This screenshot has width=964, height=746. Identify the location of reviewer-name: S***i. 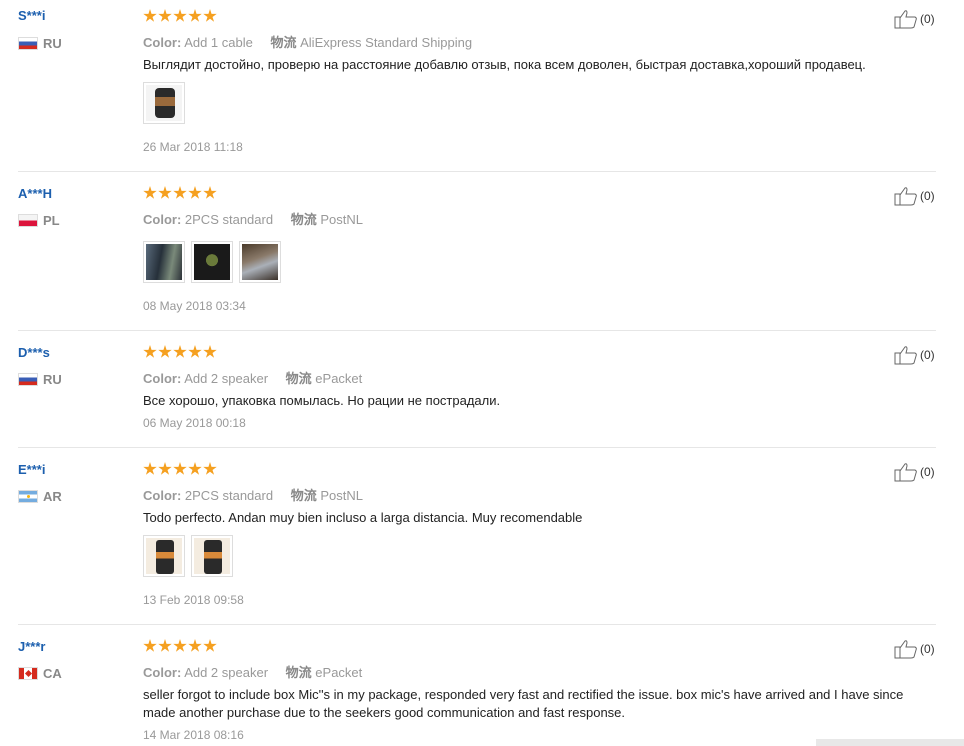
(31, 15).